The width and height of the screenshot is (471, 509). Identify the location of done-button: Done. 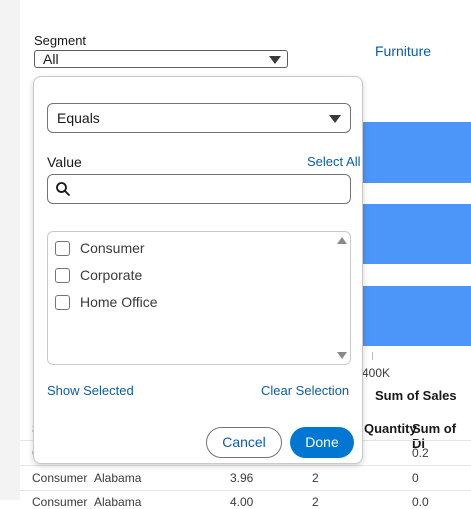
(322, 442).